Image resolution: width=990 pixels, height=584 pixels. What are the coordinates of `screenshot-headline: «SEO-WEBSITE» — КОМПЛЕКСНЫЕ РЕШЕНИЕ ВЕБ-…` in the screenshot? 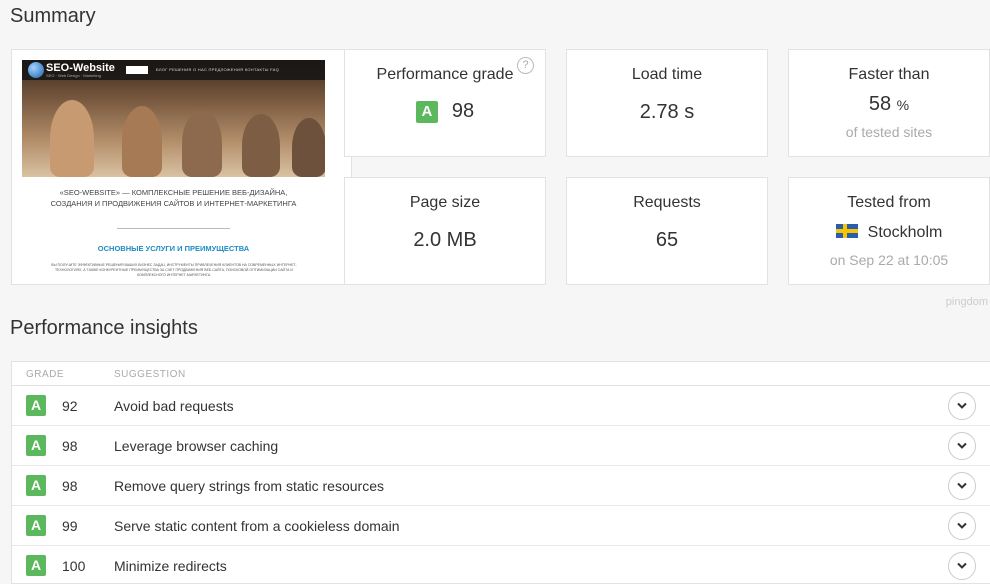 It's located at (173, 198).